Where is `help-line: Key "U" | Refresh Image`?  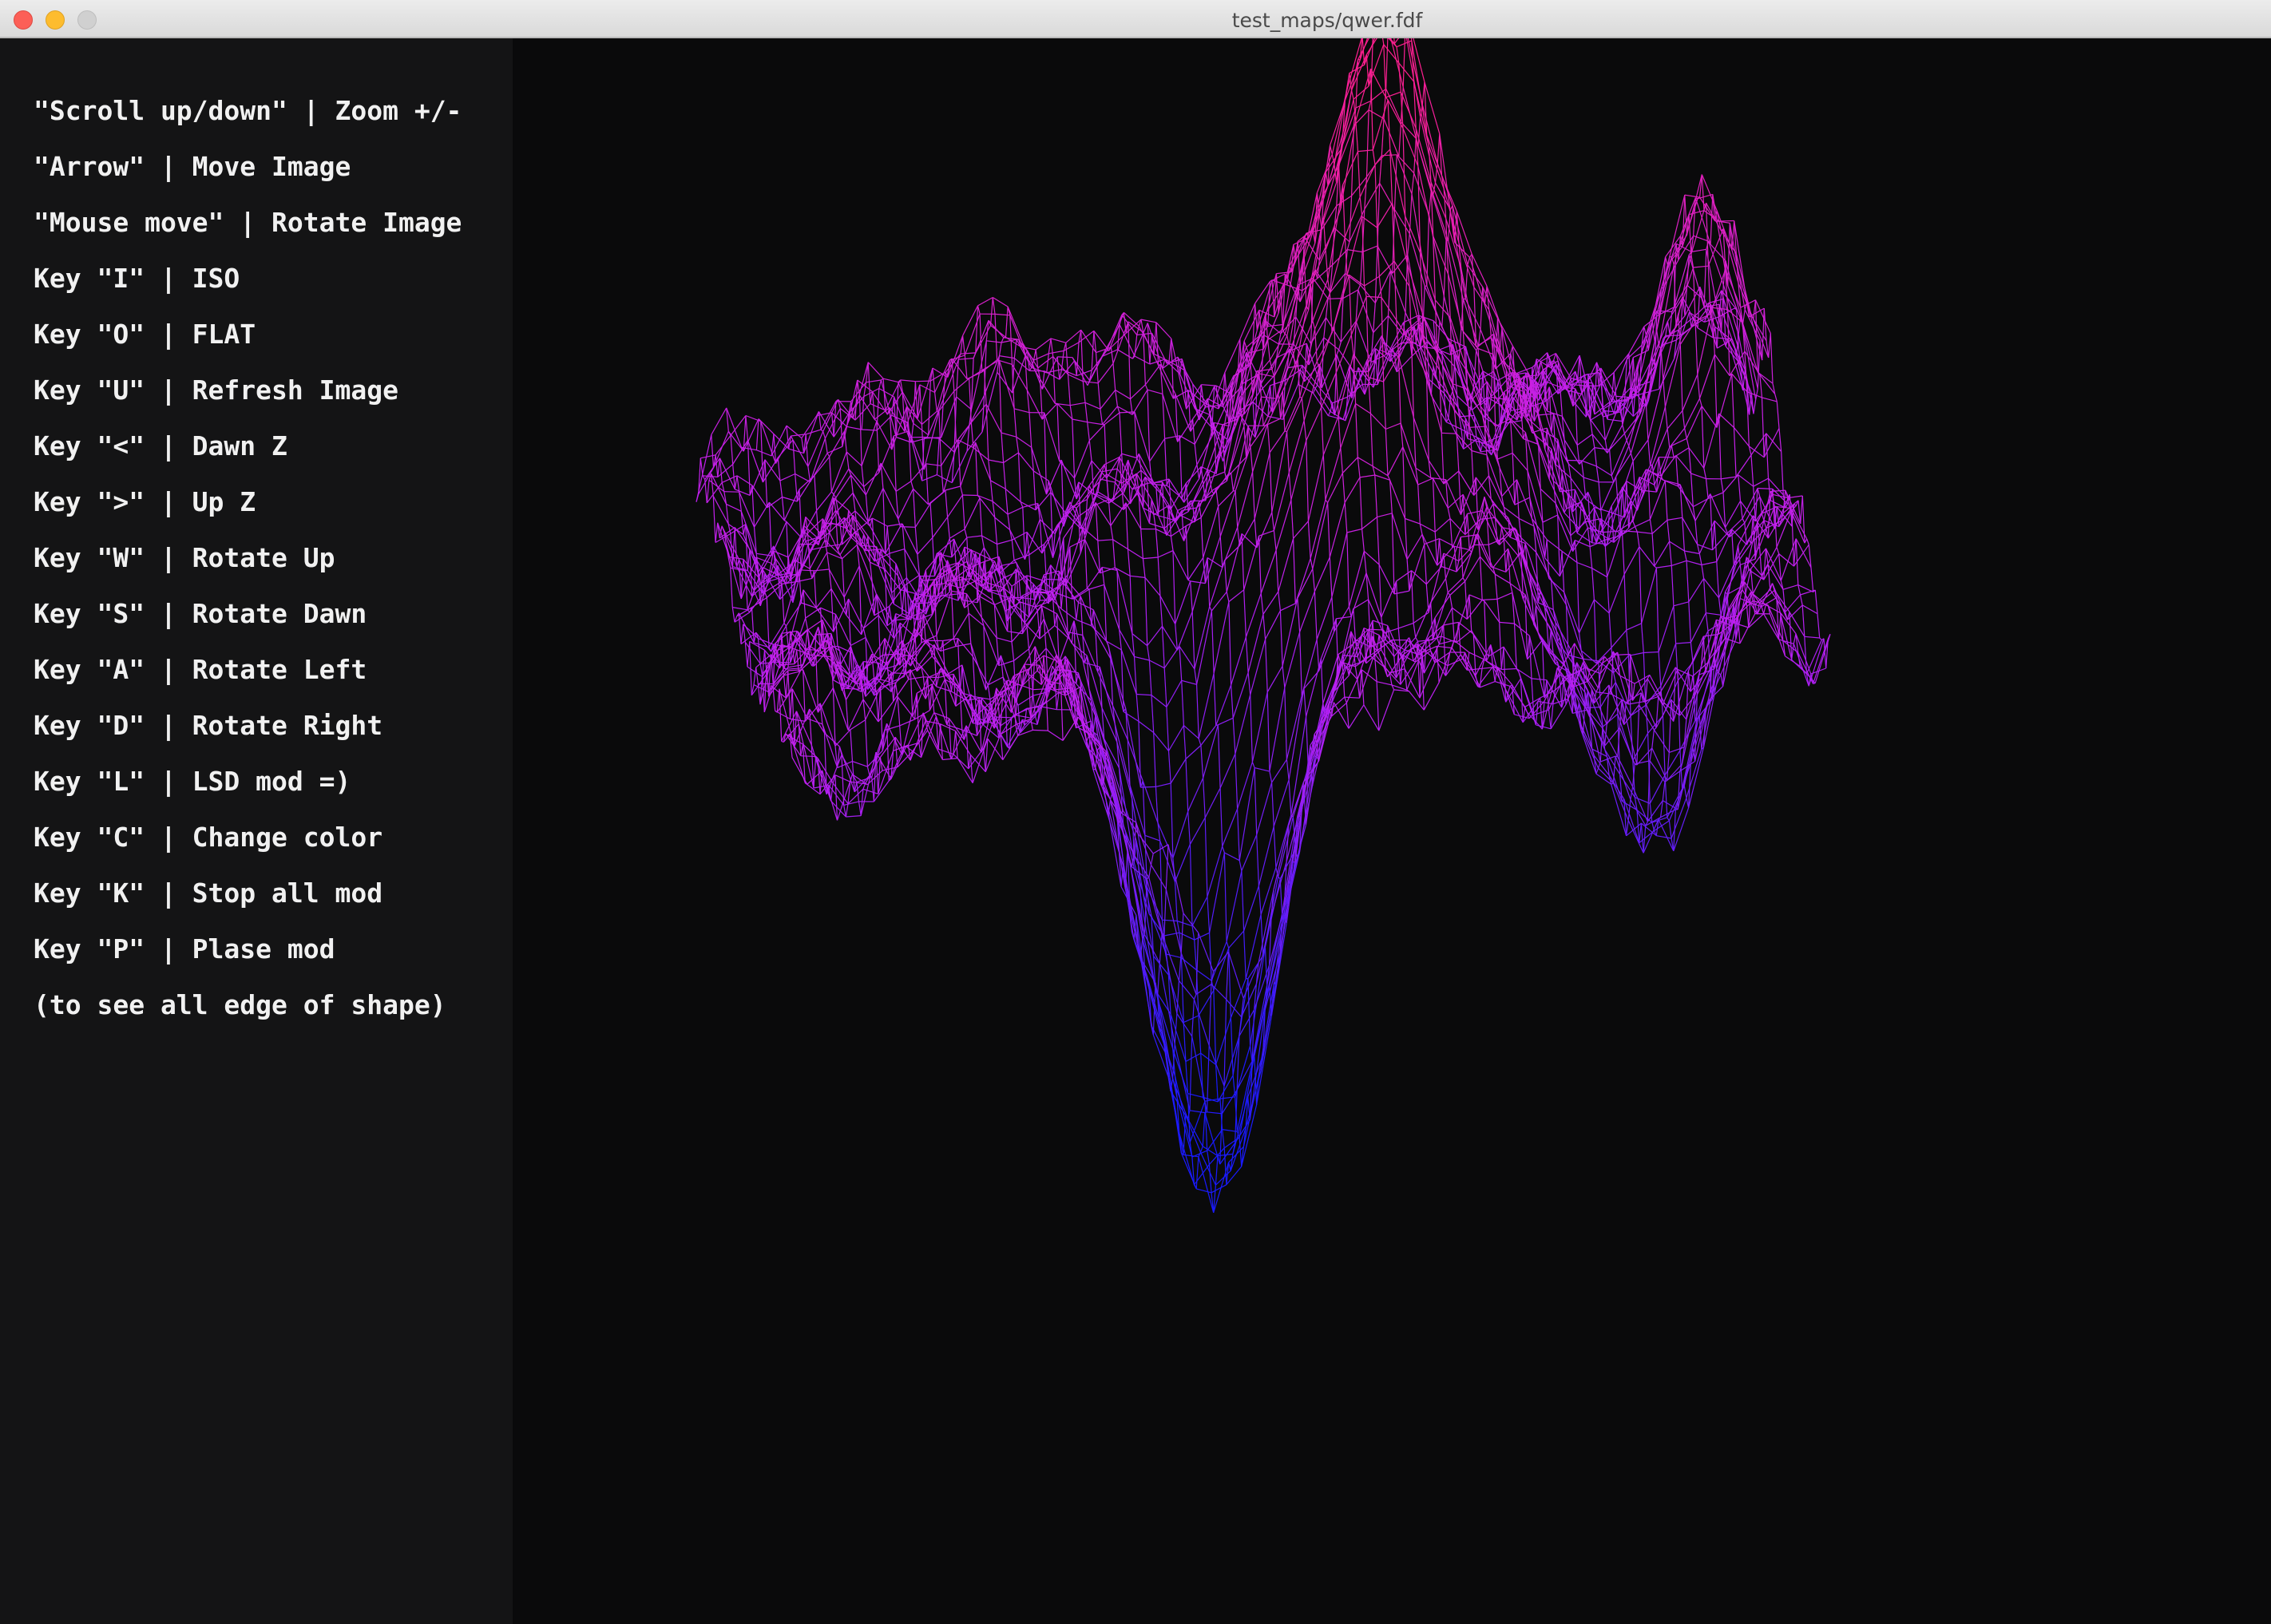
help-line: Key "U" | Refresh Image is located at coordinates (216, 390).